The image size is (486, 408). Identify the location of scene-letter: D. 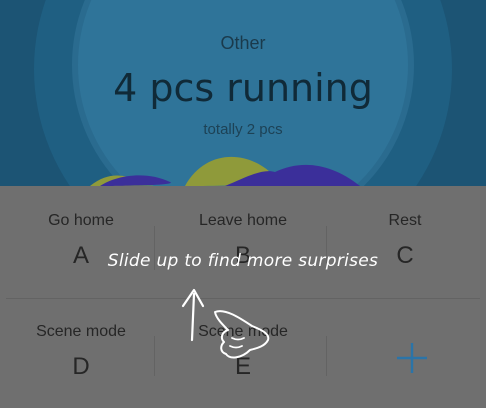
(81, 366).